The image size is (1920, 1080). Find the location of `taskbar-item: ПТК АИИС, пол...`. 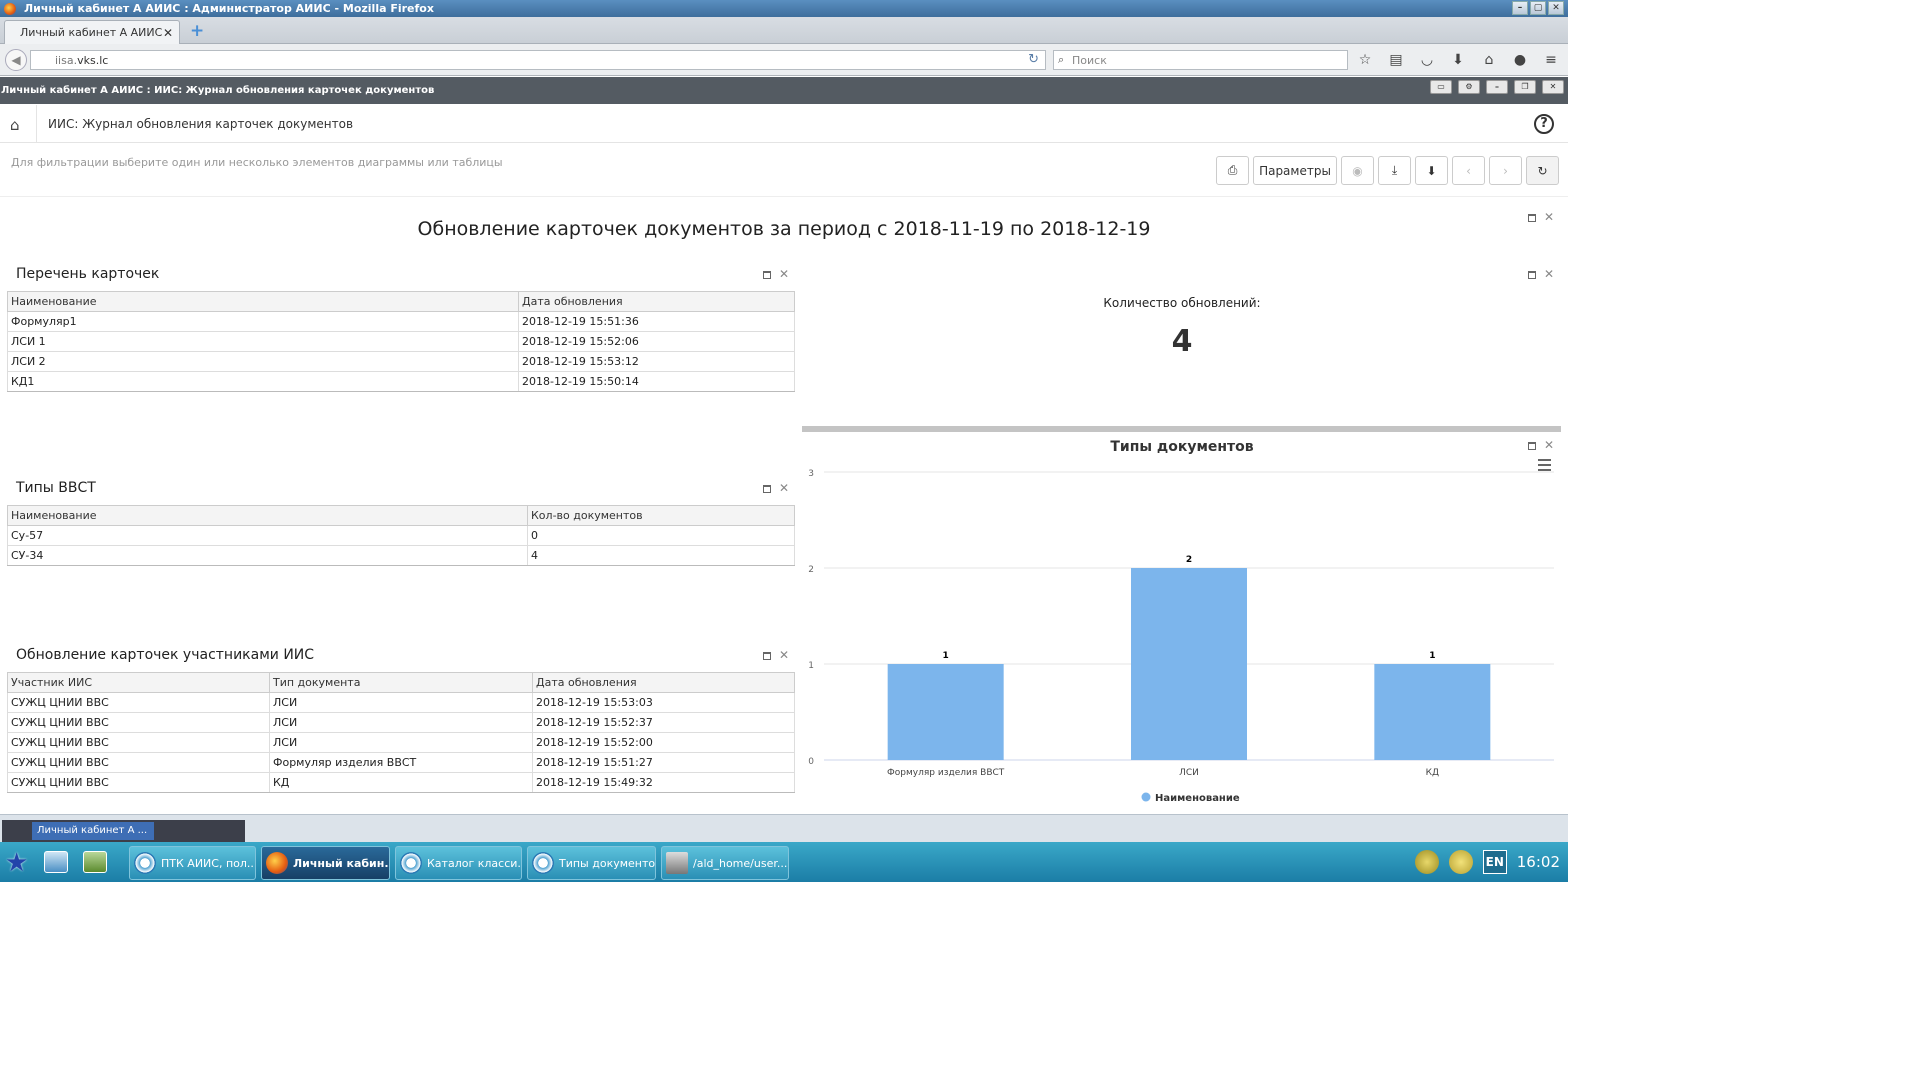

taskbar-item: ПТК АИИС, пол... is located at coordinates (192, 863).